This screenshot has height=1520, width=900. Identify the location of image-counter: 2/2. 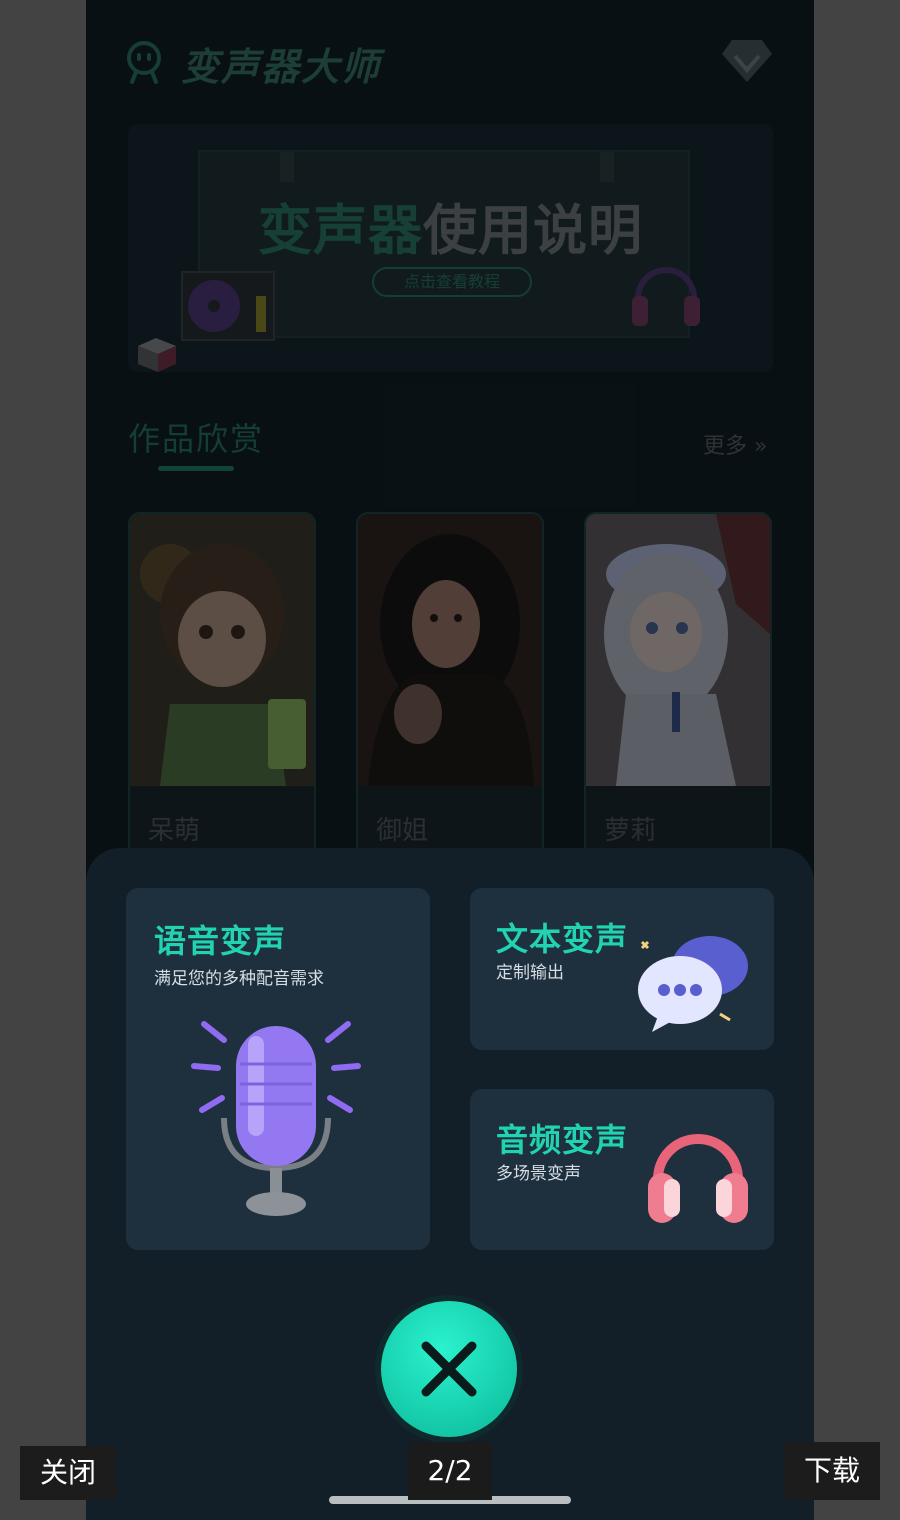
(450, 1471).